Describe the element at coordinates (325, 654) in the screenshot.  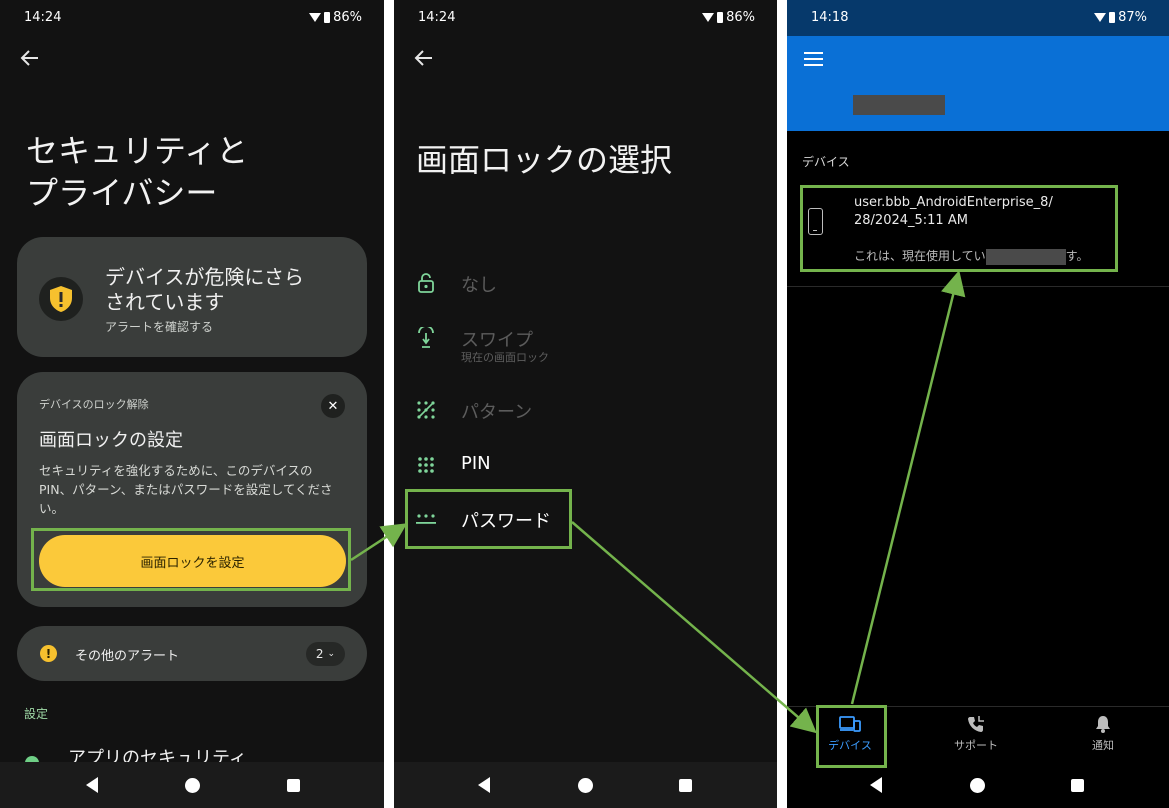
I see `alert-count-badge: 2 ⌄` at that location.